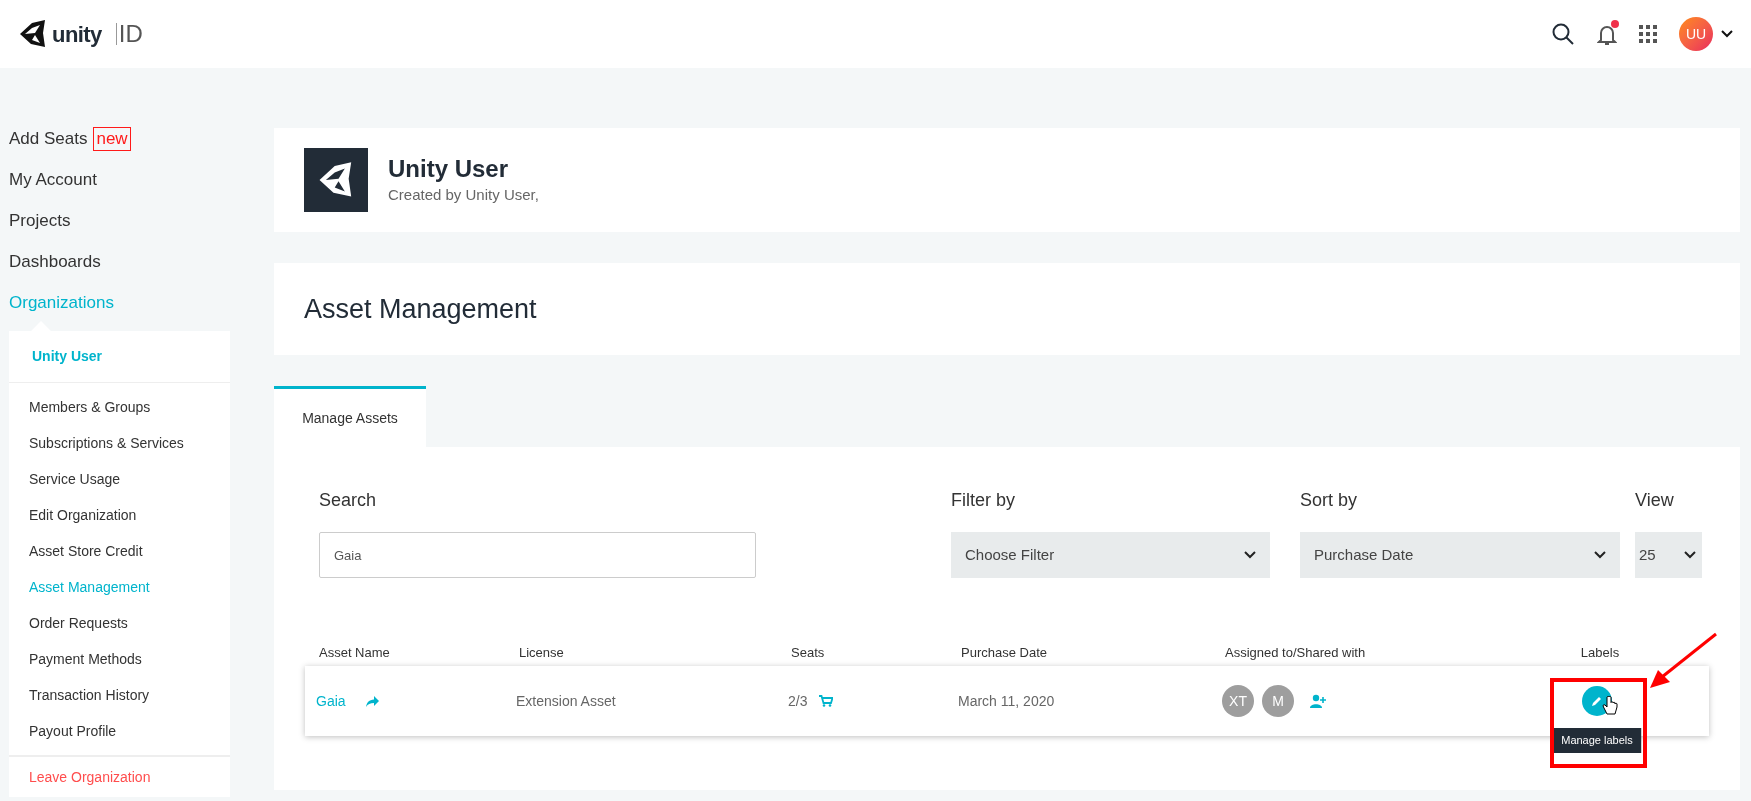  Describe the element at coordinates (75, 479) in the screenshot. I see `submenu-item: Service Usage` at that location.